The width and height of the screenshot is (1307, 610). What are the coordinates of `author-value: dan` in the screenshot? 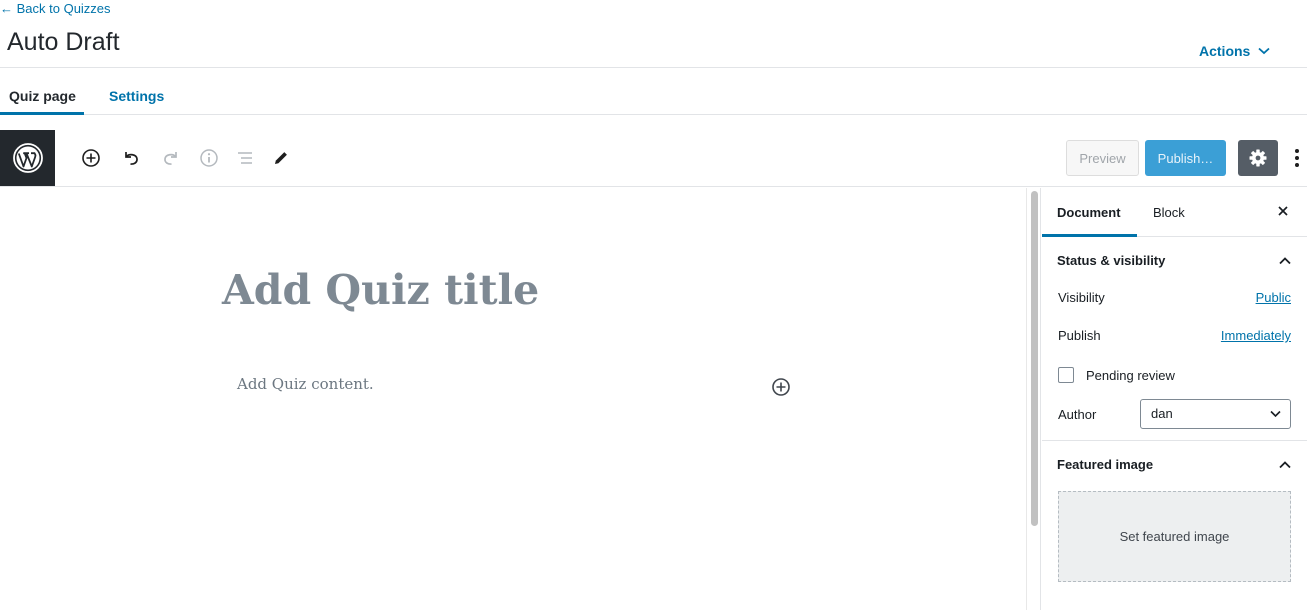 It's located at (1162, 413).